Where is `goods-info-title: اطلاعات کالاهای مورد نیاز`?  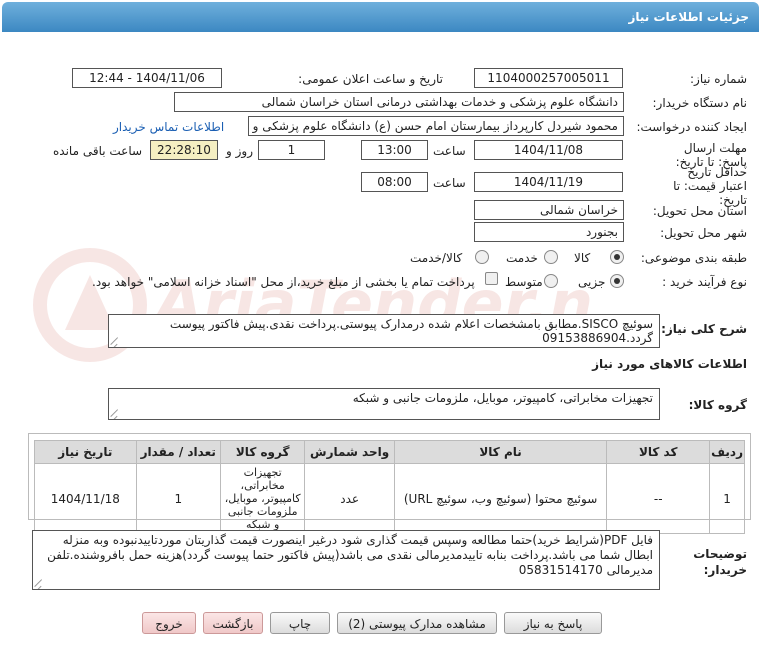
goods-info-title: اطلاعات کالاهای مورد نیاز is located at coordinates (669, 364).